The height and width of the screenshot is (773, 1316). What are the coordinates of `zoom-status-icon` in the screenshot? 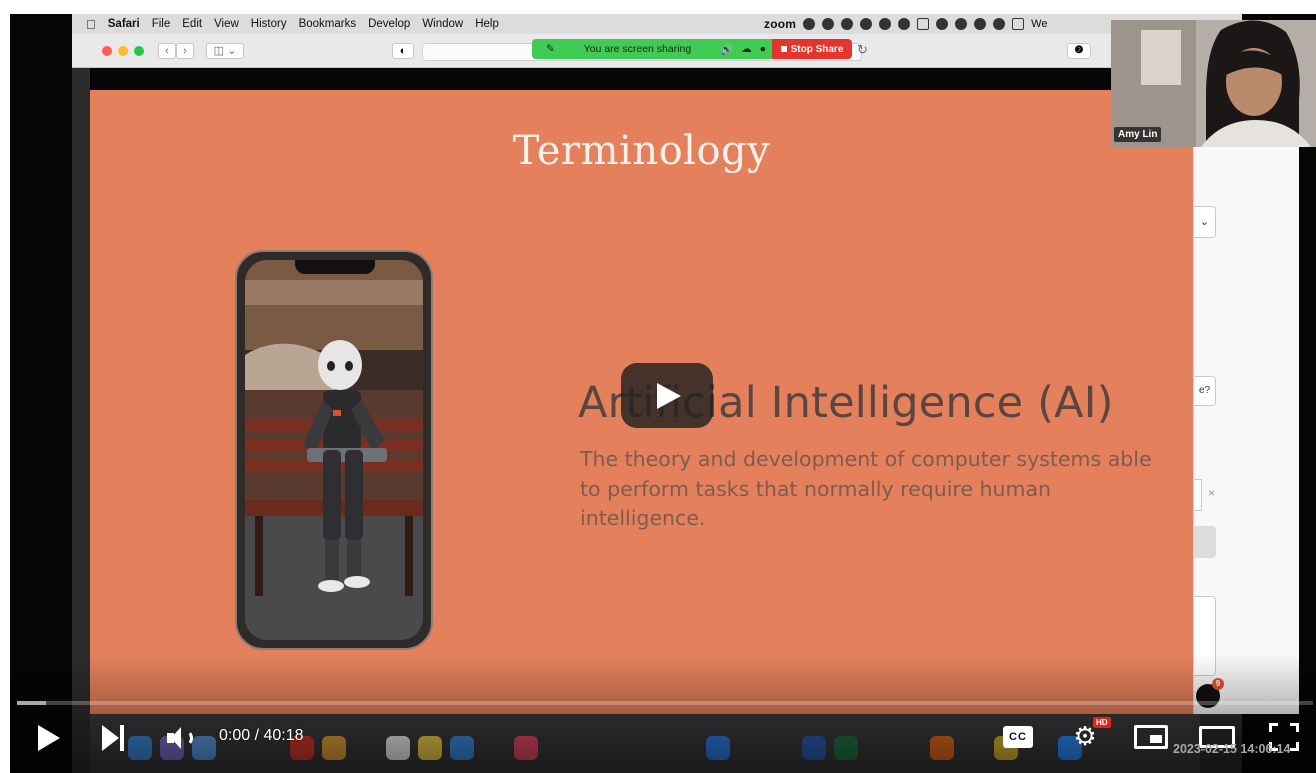 It's located at (809, 24).